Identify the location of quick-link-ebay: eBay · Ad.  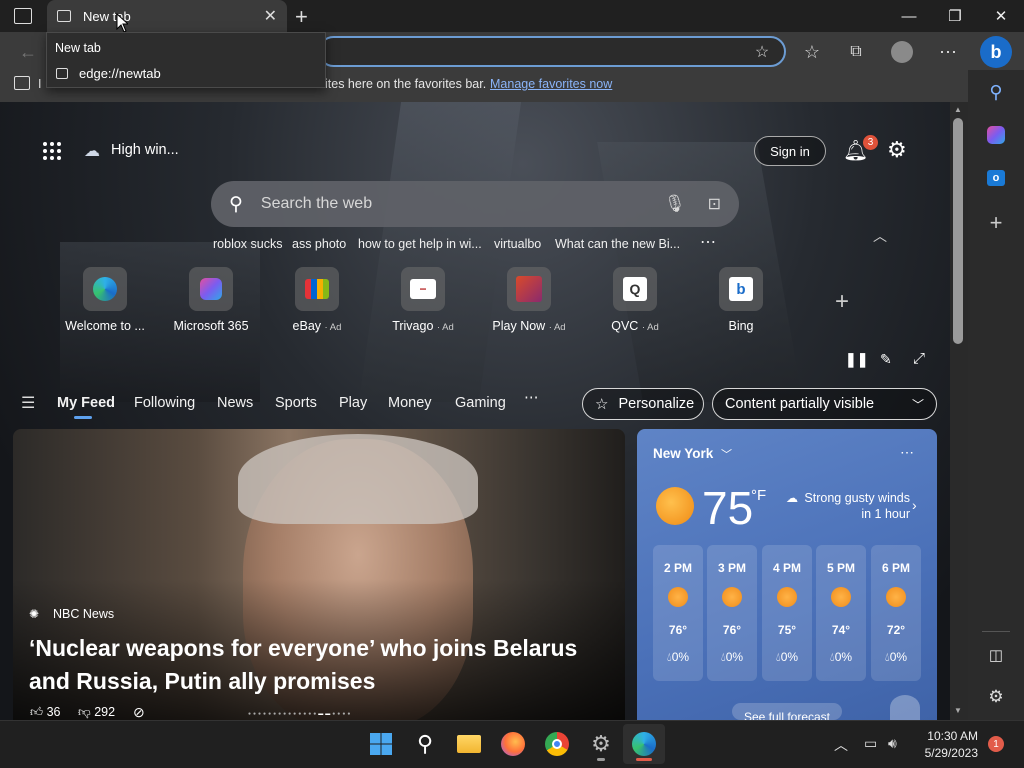
(317, 300).